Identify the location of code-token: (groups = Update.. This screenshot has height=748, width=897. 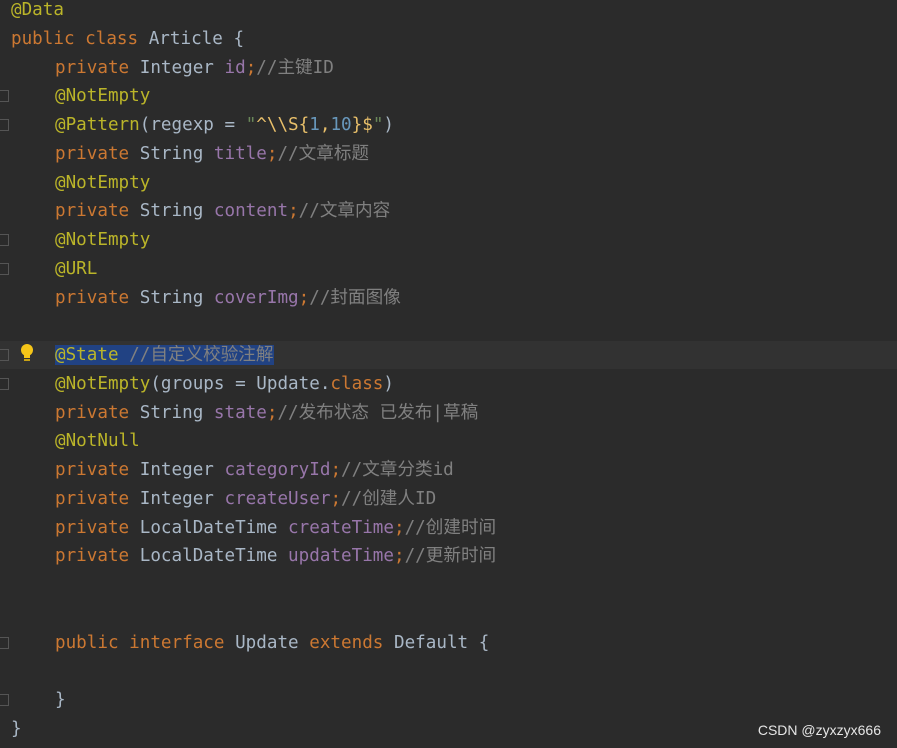
(240, 384).